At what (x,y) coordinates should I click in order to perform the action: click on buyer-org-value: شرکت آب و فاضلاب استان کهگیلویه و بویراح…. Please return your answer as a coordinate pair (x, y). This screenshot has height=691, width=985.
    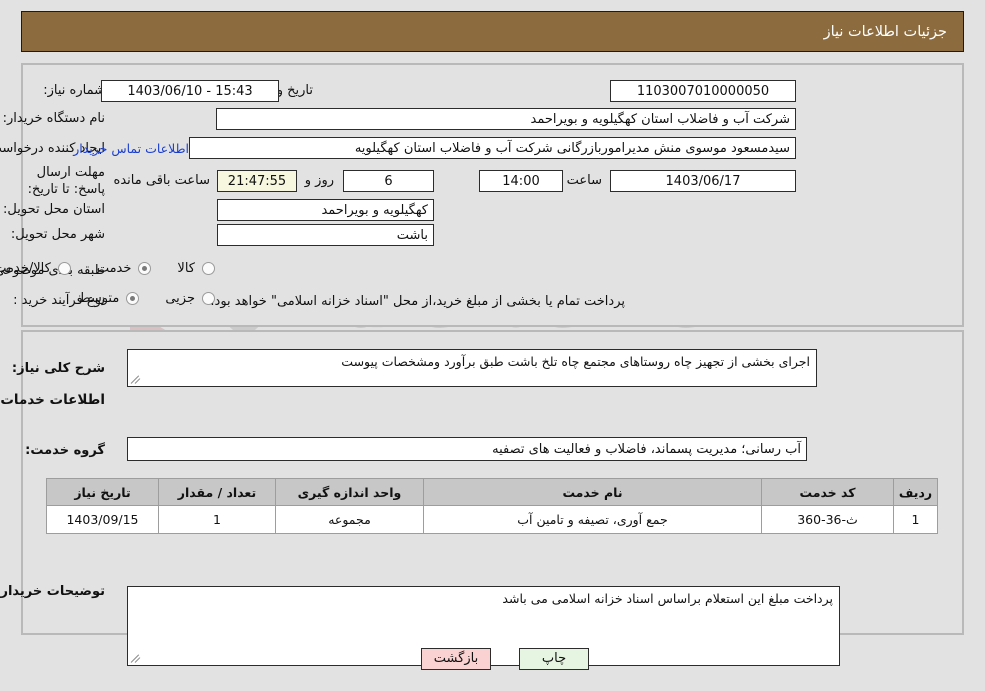
    Looking at the image, I should click on (506, 119).